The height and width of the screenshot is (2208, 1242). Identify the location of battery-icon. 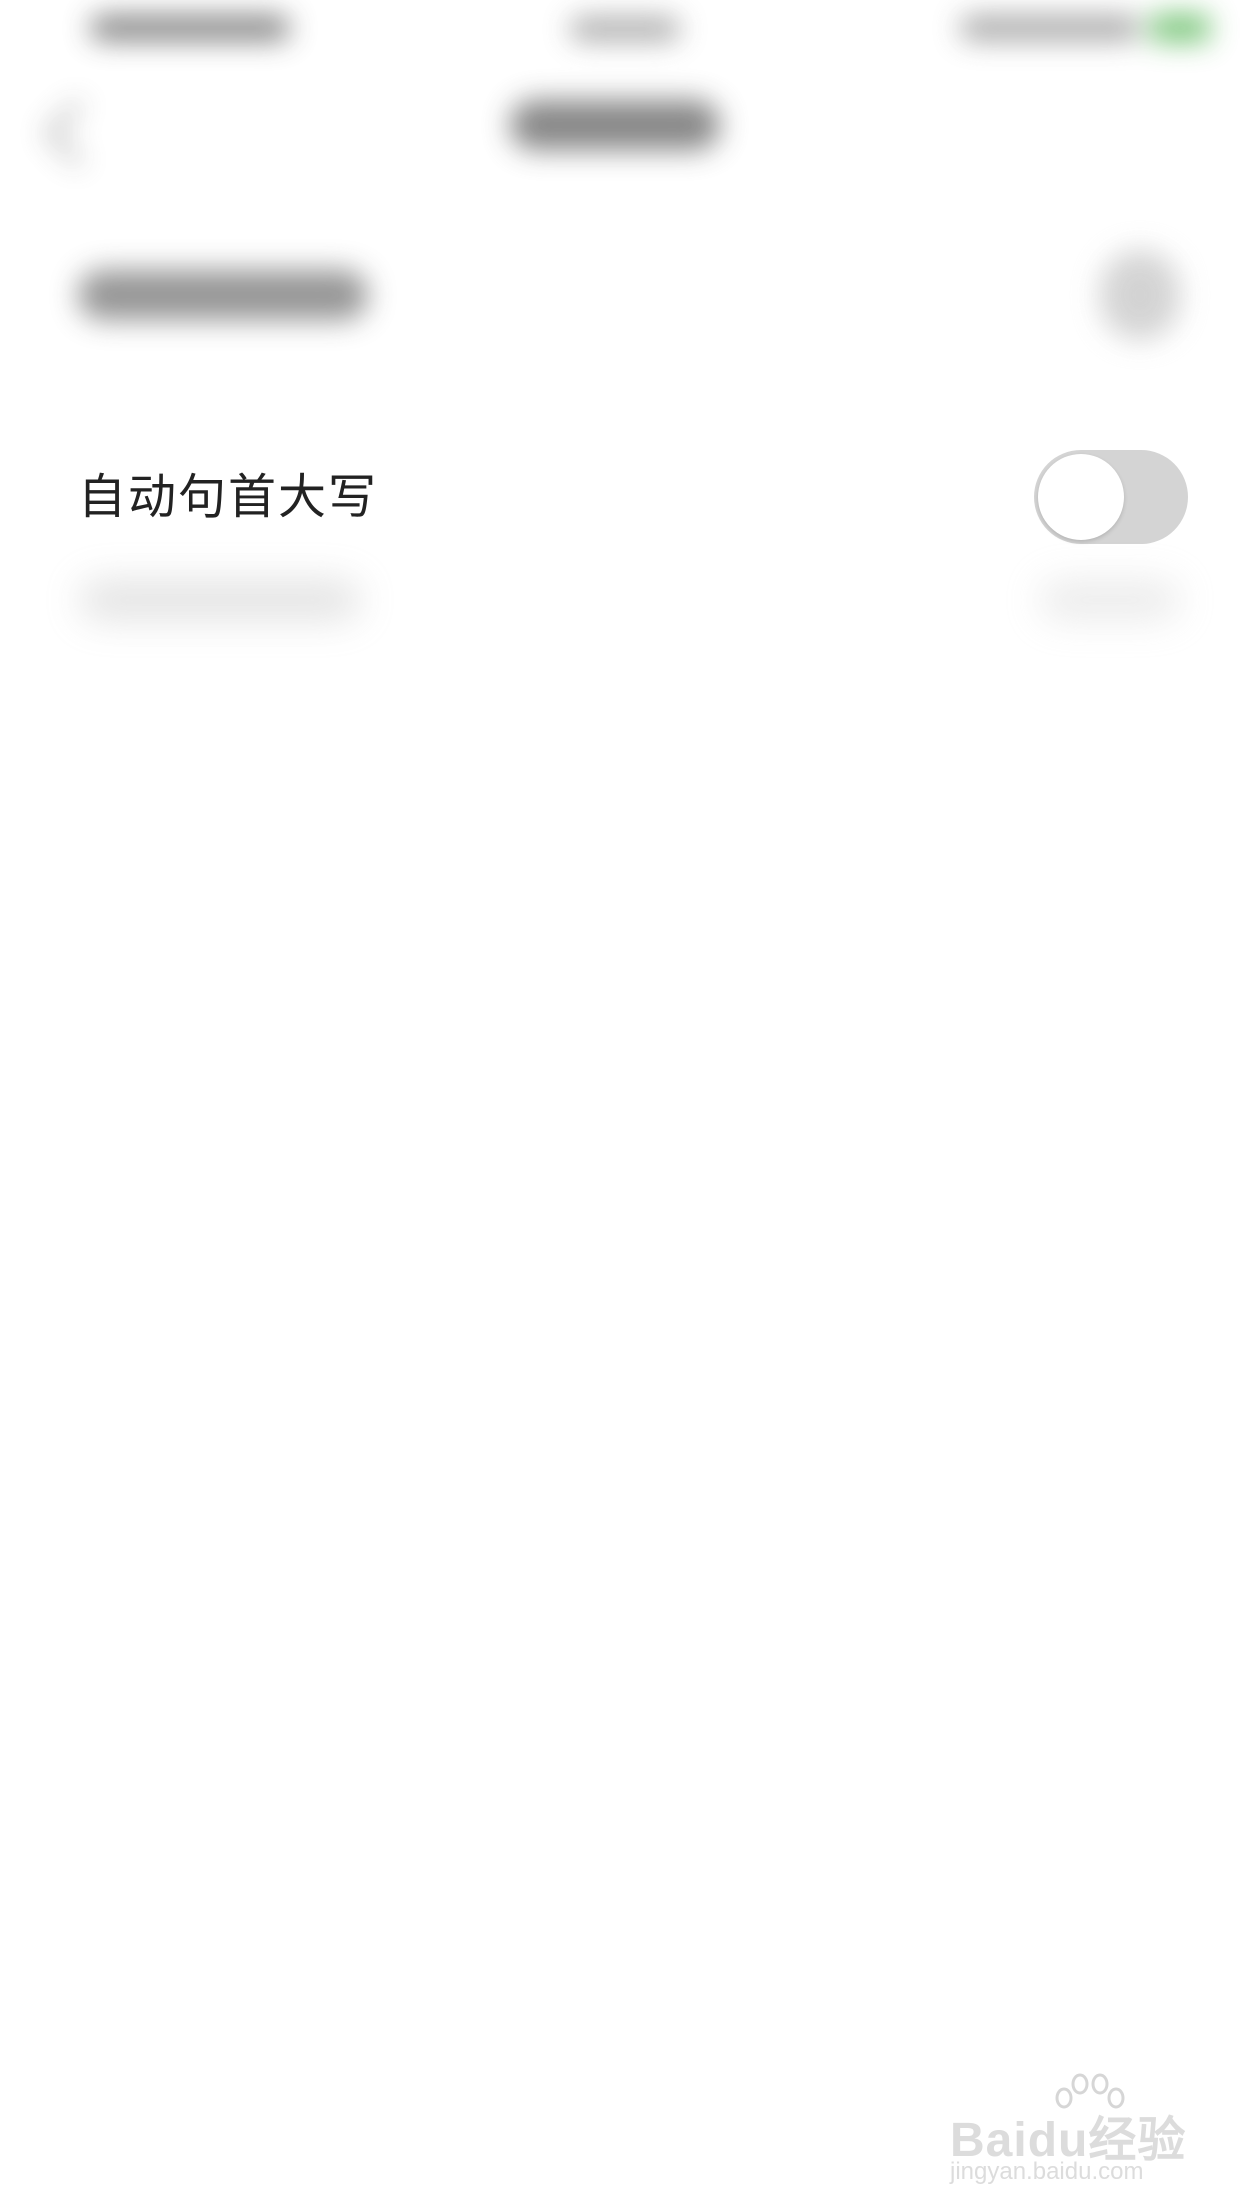
(1180, 28).